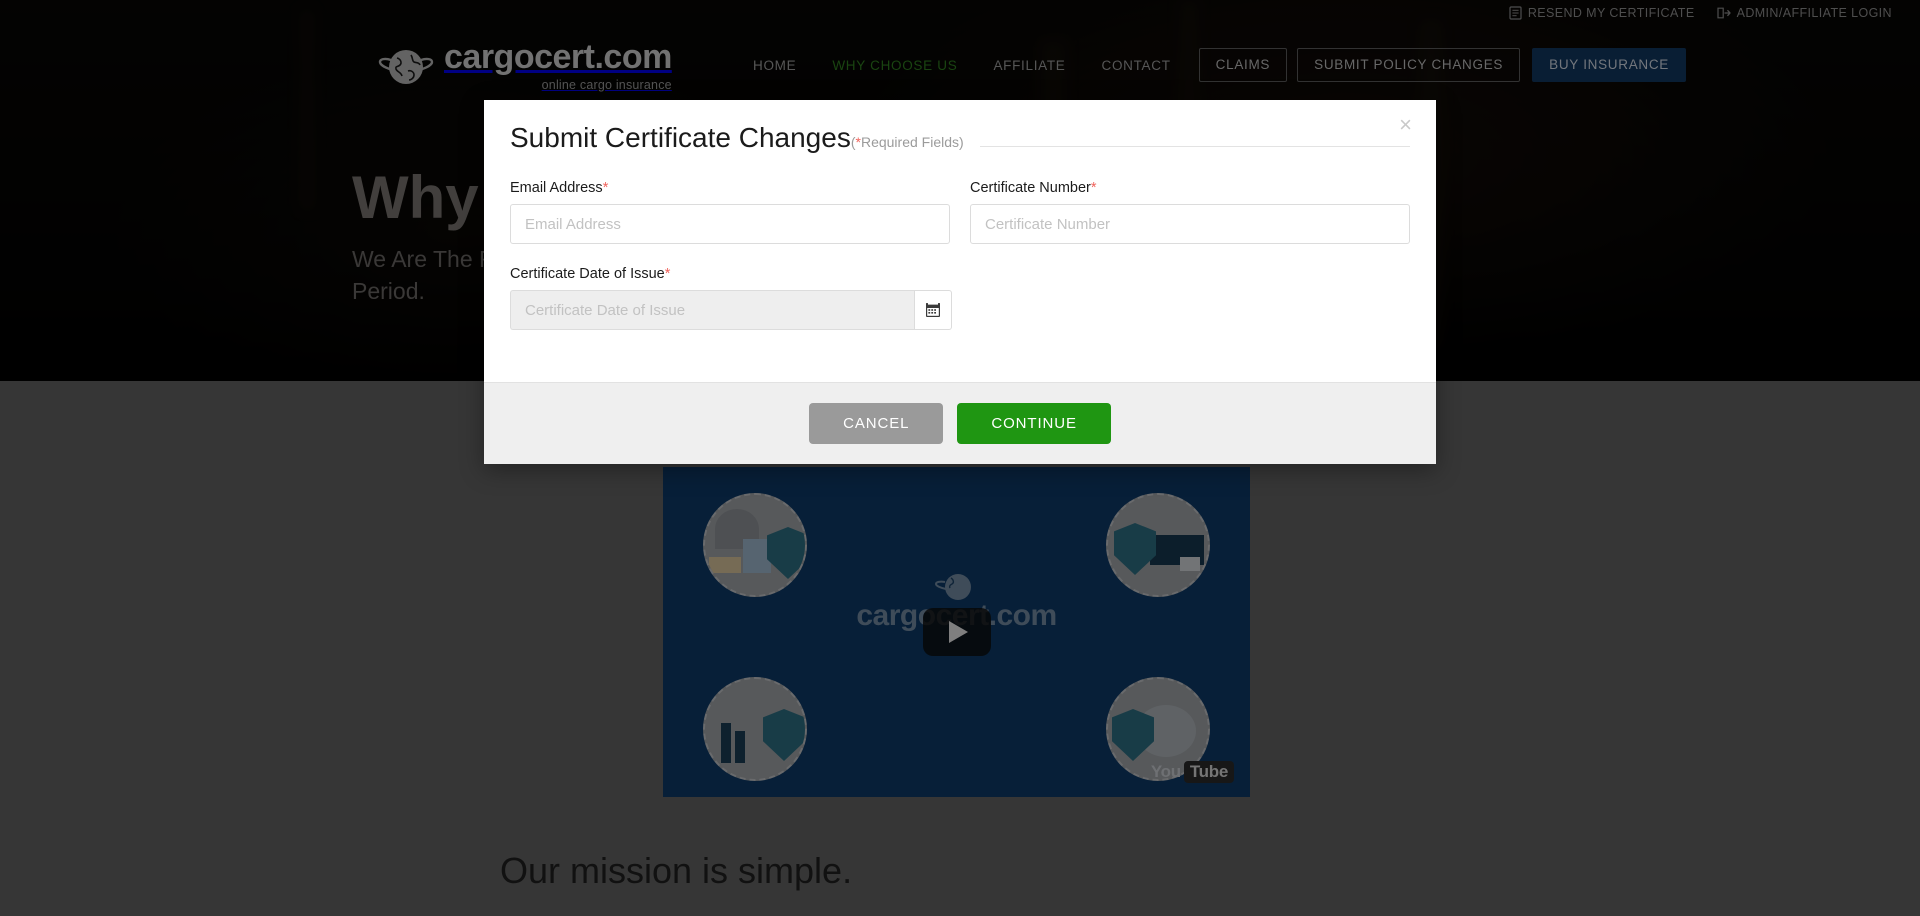 Image resolution: width=1920 pixels, height=916 pixels. What do you see at coordinates (1034, 423) in the screenshot?
I see `continue-button: CONTINUE` at bounding box center [1034, 423].